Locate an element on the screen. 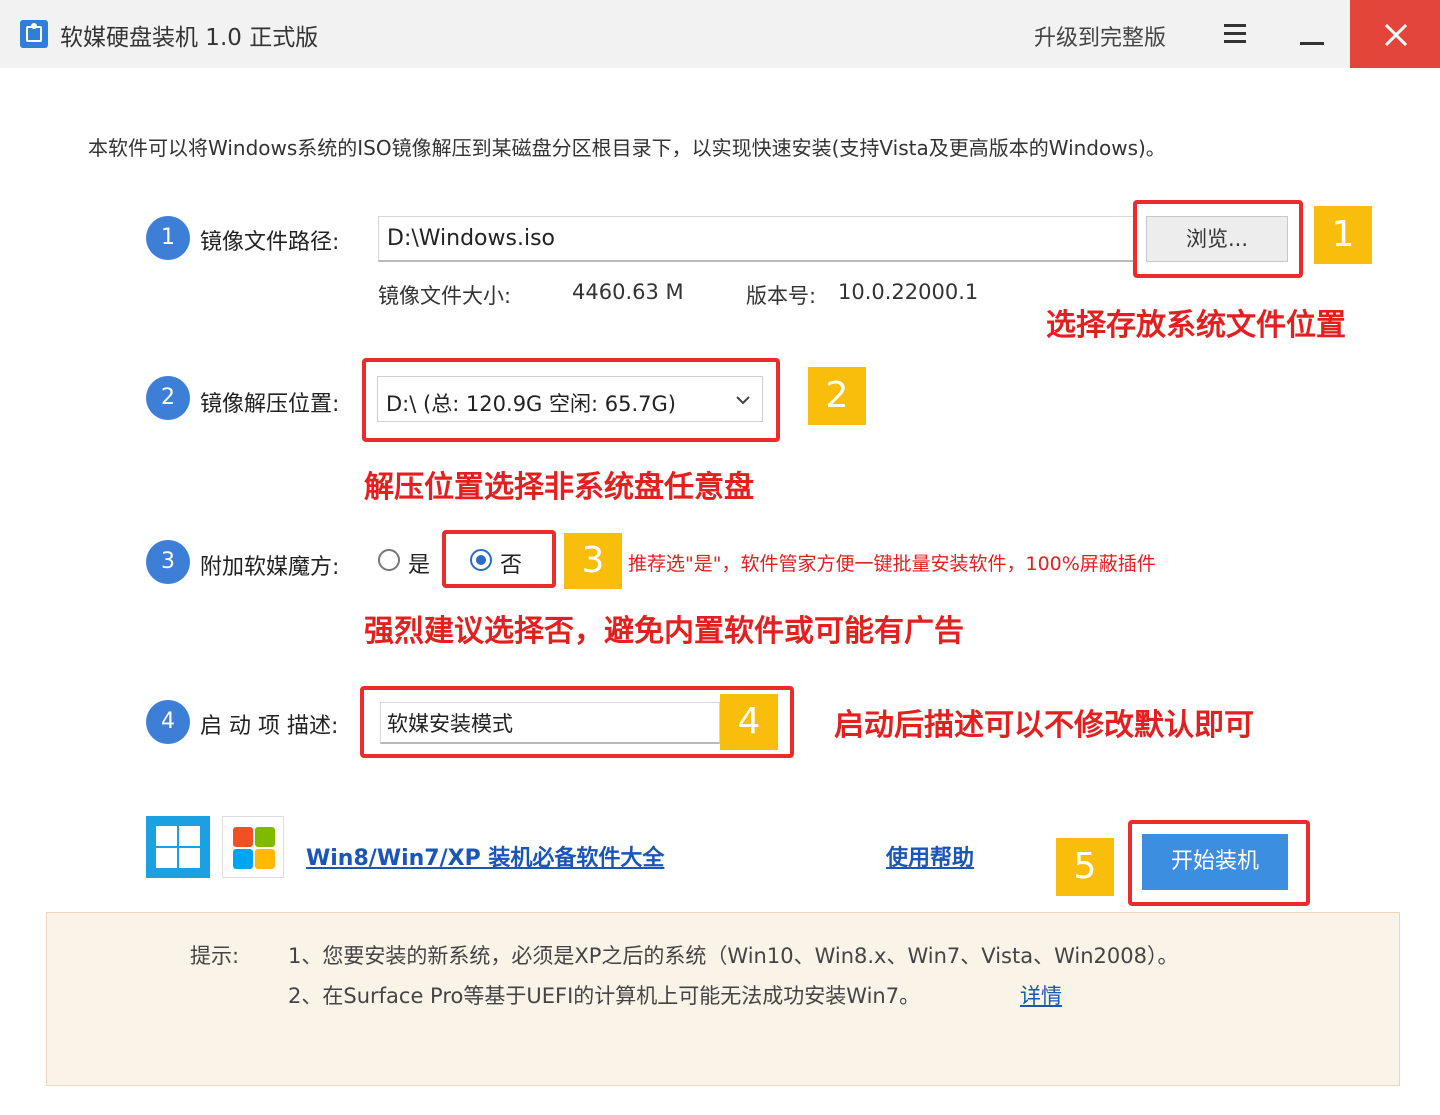 Image resolution: width=1440 pixels, height=1115 pixels. addon-no-label: 否 is located at coordinates (511, 563).